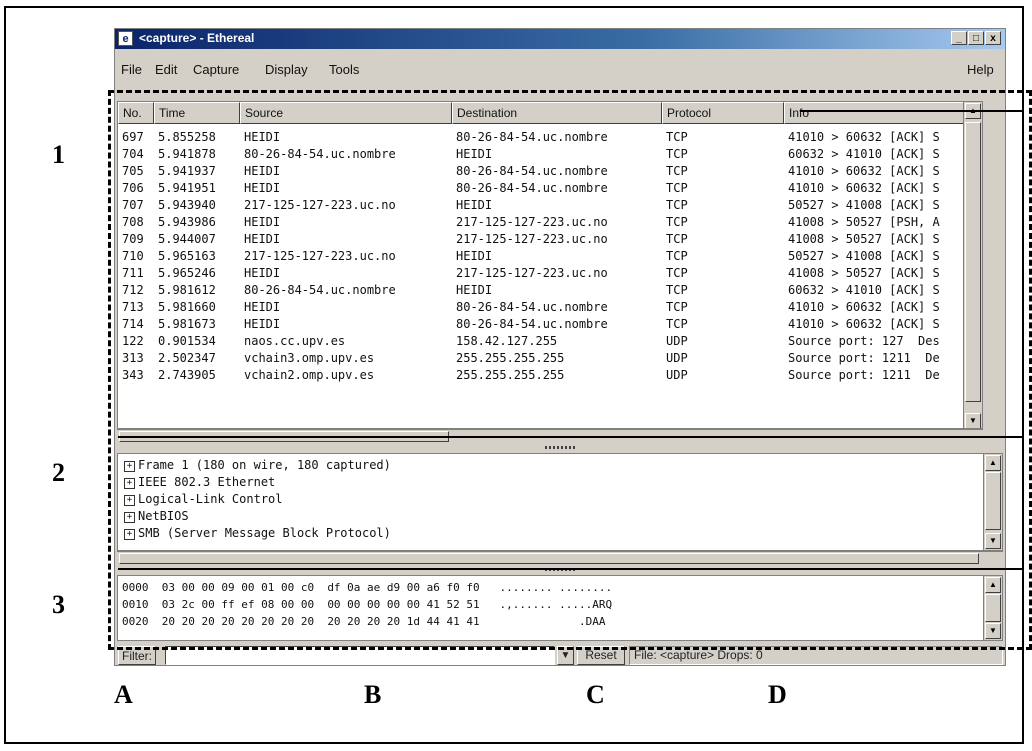  Describe the element at coordinates (58, 154) in the screenshot. I see `annotation-number-1: 1` at that location.